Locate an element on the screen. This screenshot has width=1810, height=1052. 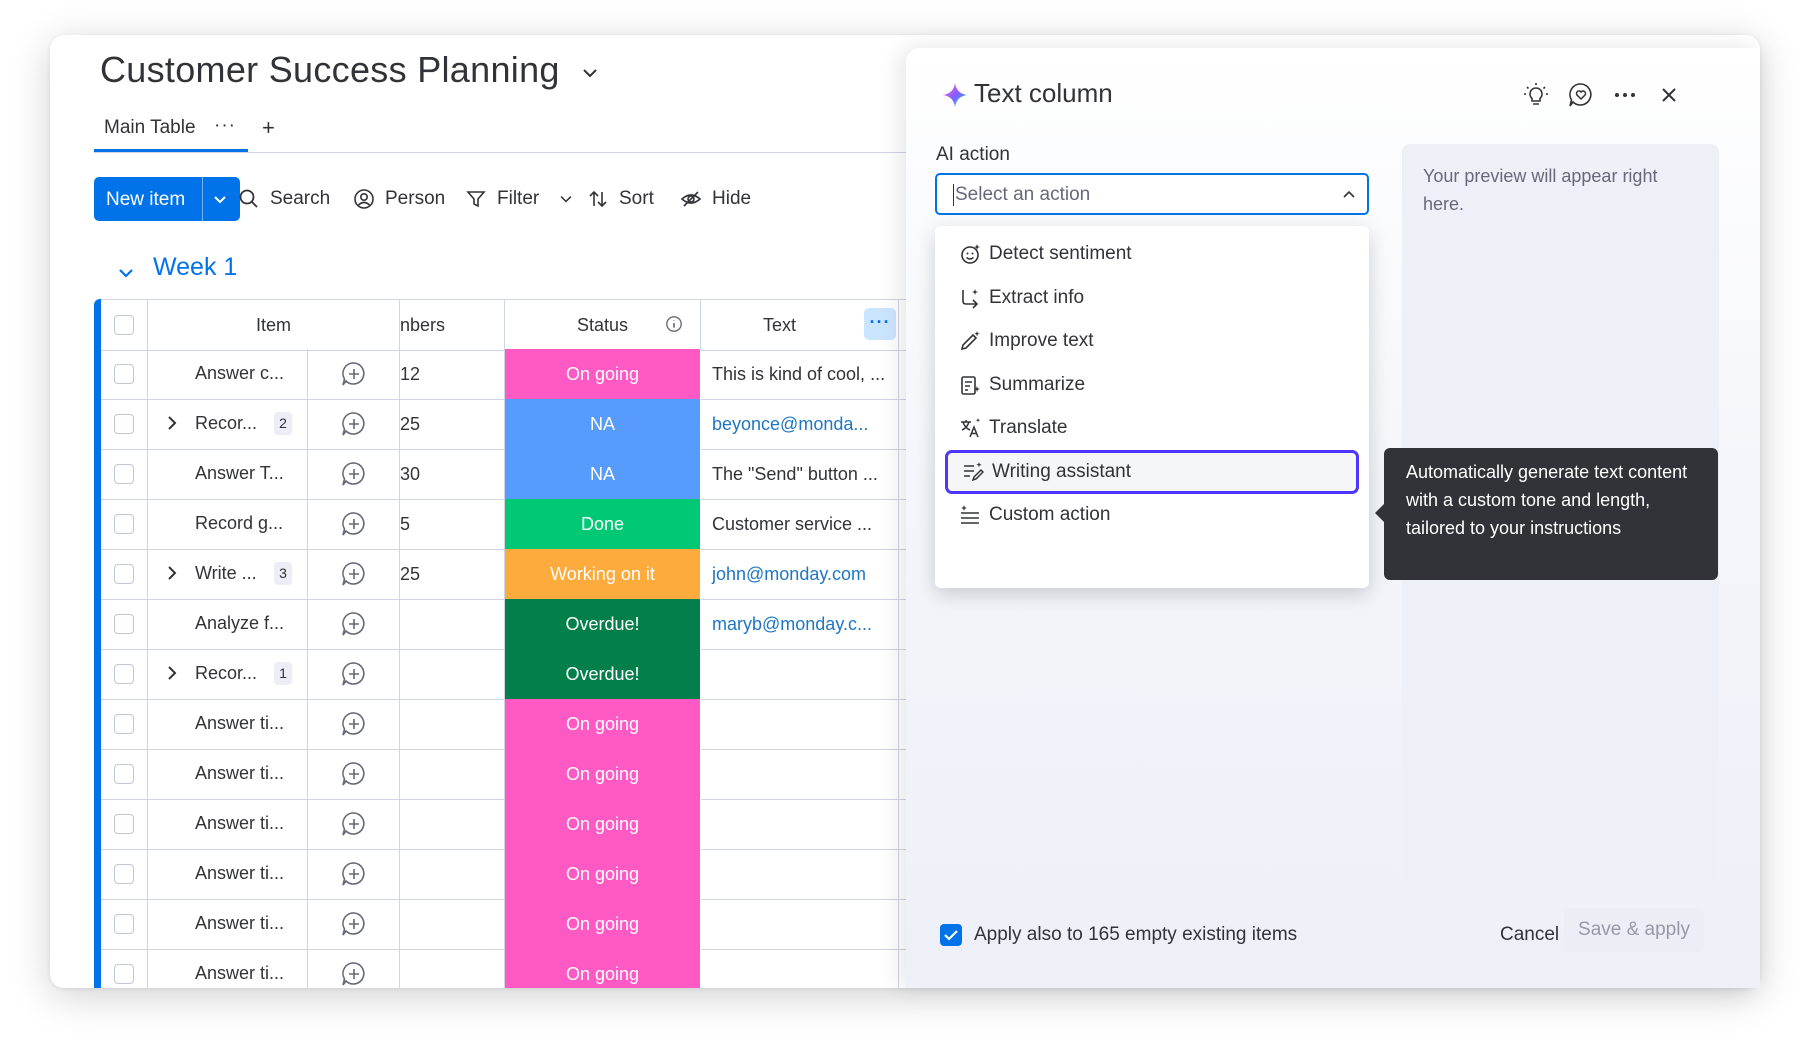
column-header-status: Status is located at coordinates (603, 325).